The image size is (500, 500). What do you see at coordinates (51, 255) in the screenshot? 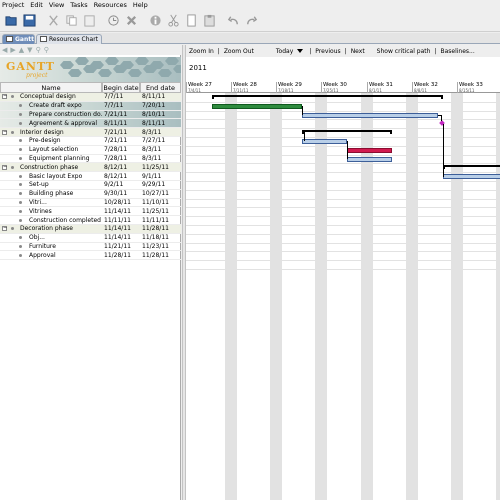
I see `task-name-cell: Approval` at bounding box center [51, 255].